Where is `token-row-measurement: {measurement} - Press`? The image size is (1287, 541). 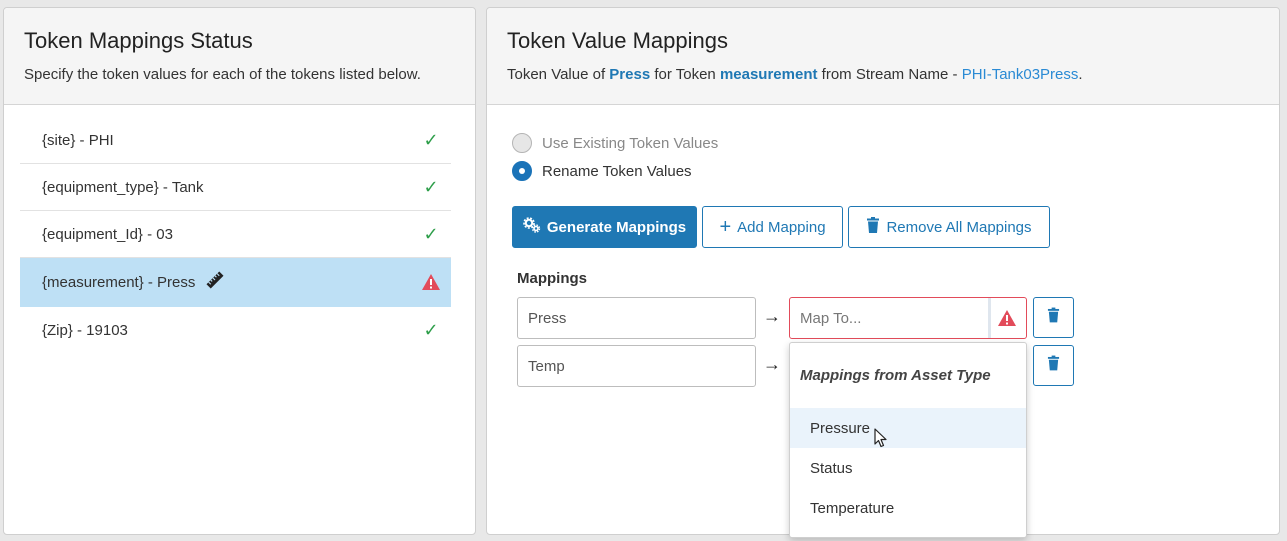
token-row-measurement: {measurement} - Press is located at coordinates (235, 282).